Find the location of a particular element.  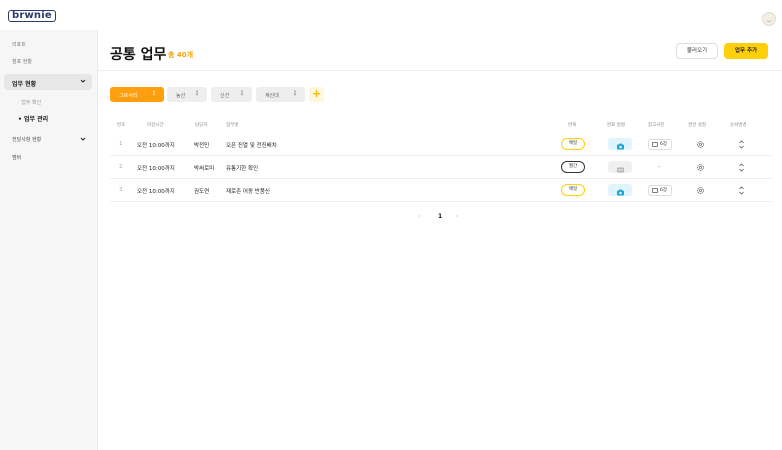

row-task: 재로존 어동 반품신 is located at coordinates (248, 191).